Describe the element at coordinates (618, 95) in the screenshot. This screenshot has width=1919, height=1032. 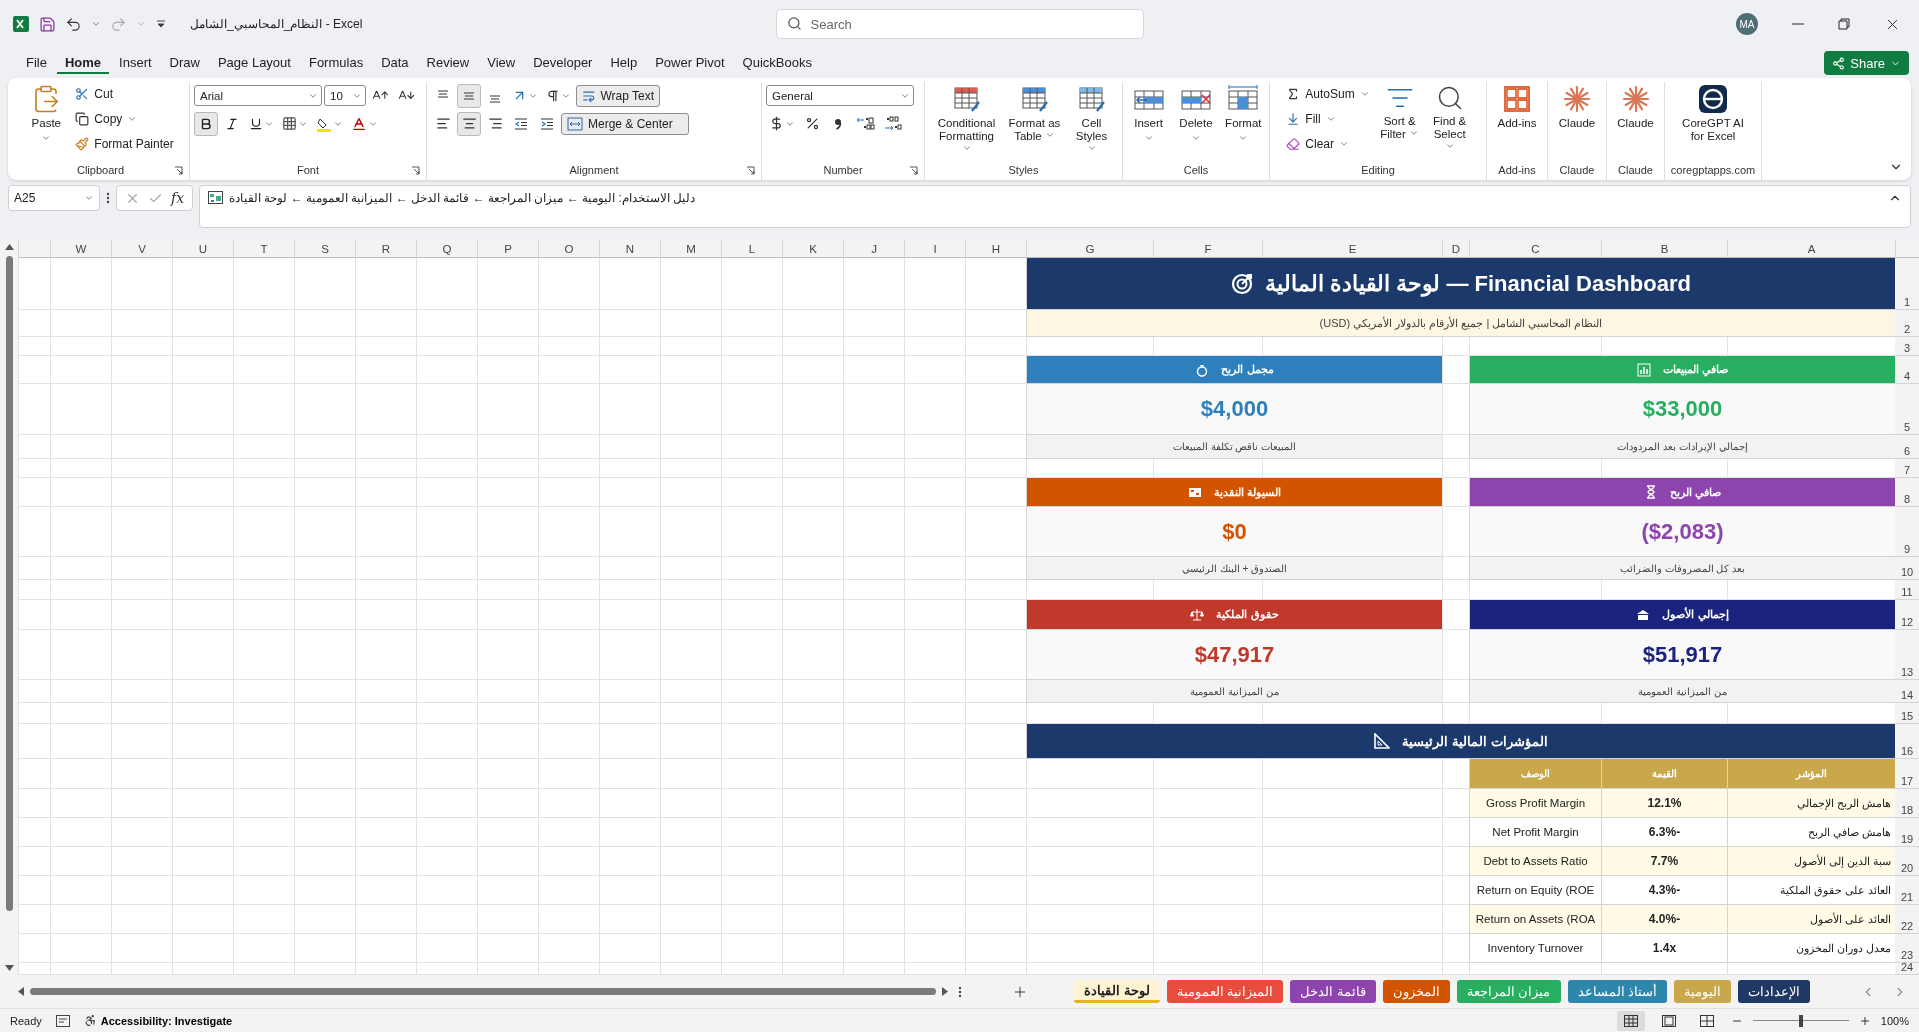
I see `wrap-text-button: Wrap Text` at that location.